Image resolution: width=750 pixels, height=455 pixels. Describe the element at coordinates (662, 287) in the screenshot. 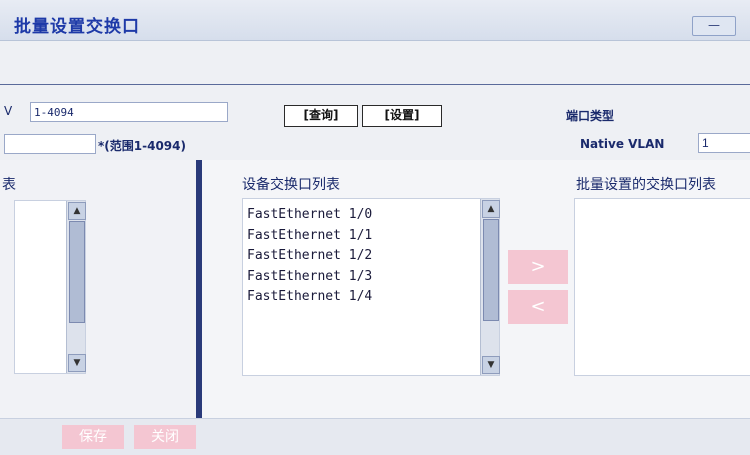

I see `batch-port-list` at that location.